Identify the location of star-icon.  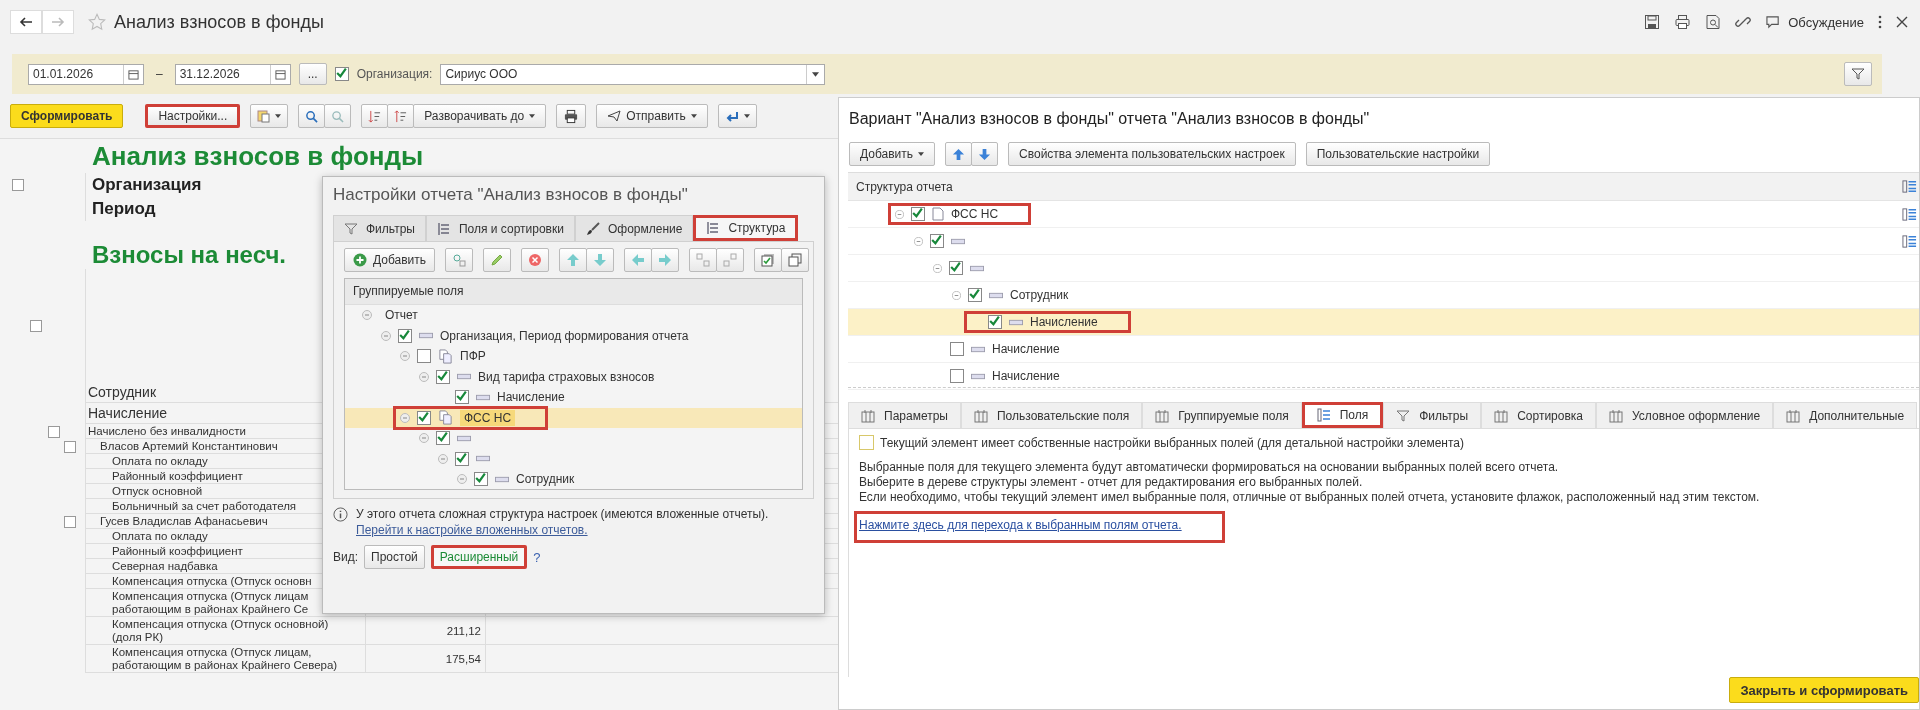
(97, 22).